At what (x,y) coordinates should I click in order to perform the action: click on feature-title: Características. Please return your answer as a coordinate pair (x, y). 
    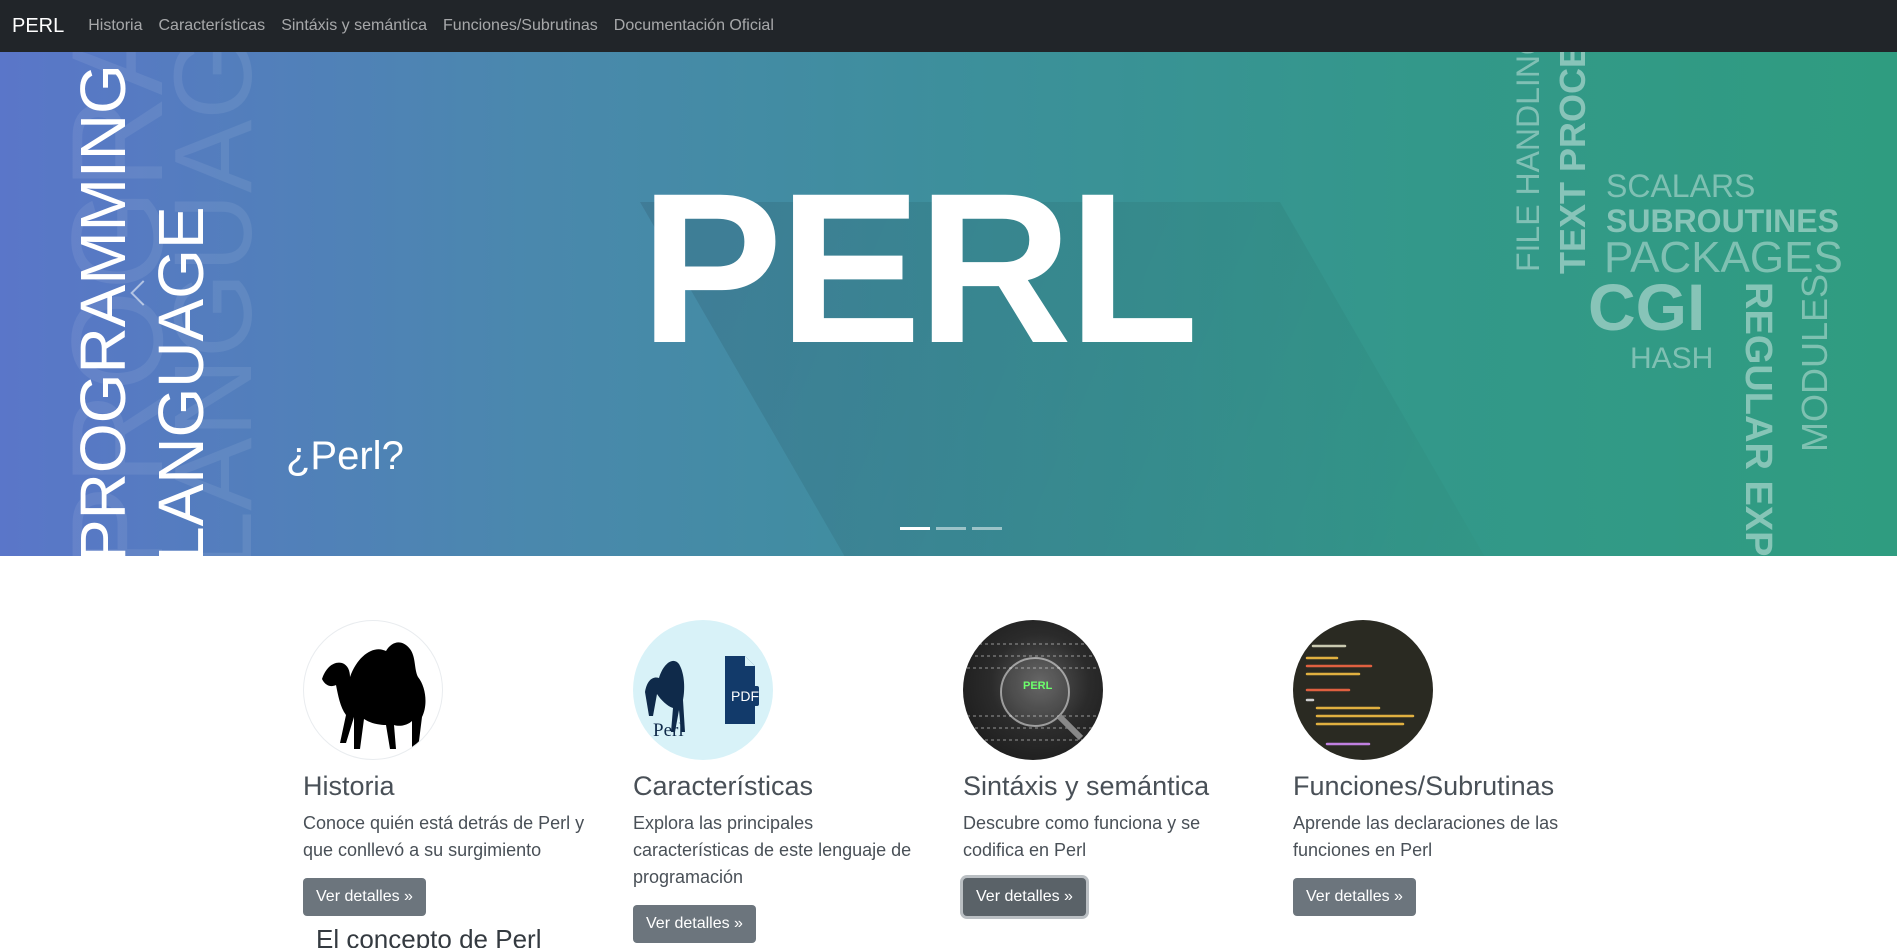
    Looking at the image, I should click on (723, 786).